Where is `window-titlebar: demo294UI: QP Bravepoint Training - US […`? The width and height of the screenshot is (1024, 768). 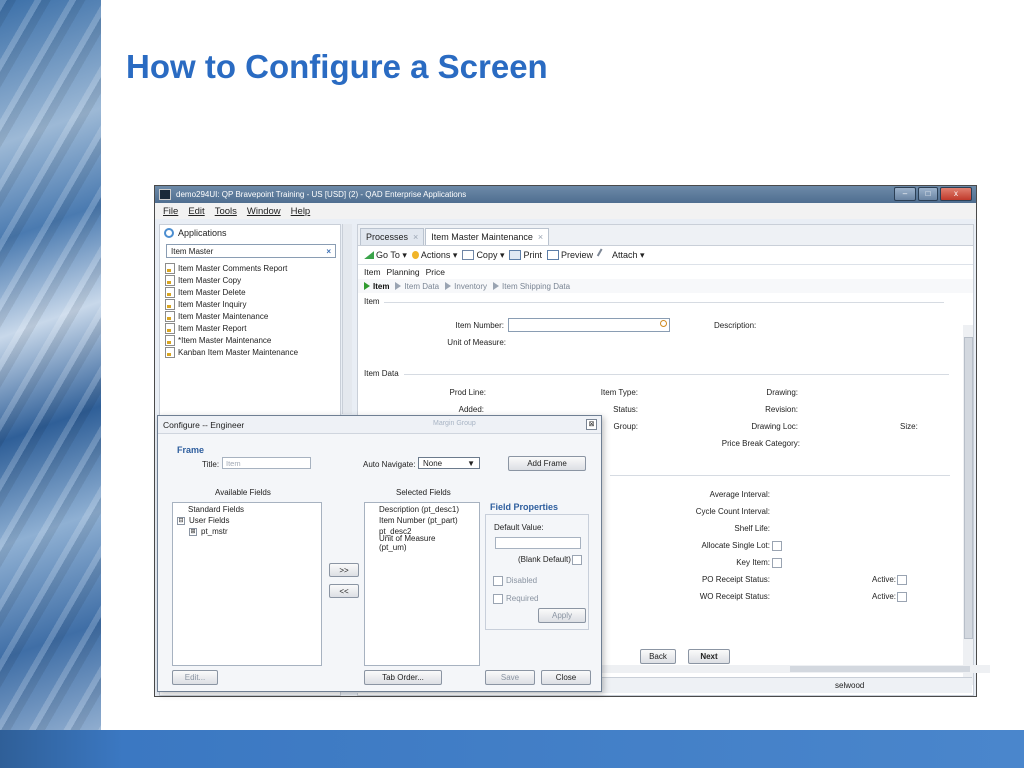 window-titlebar: demo294UI: QP Bravepoint Training - US [… is located at coordinates (565, 194).